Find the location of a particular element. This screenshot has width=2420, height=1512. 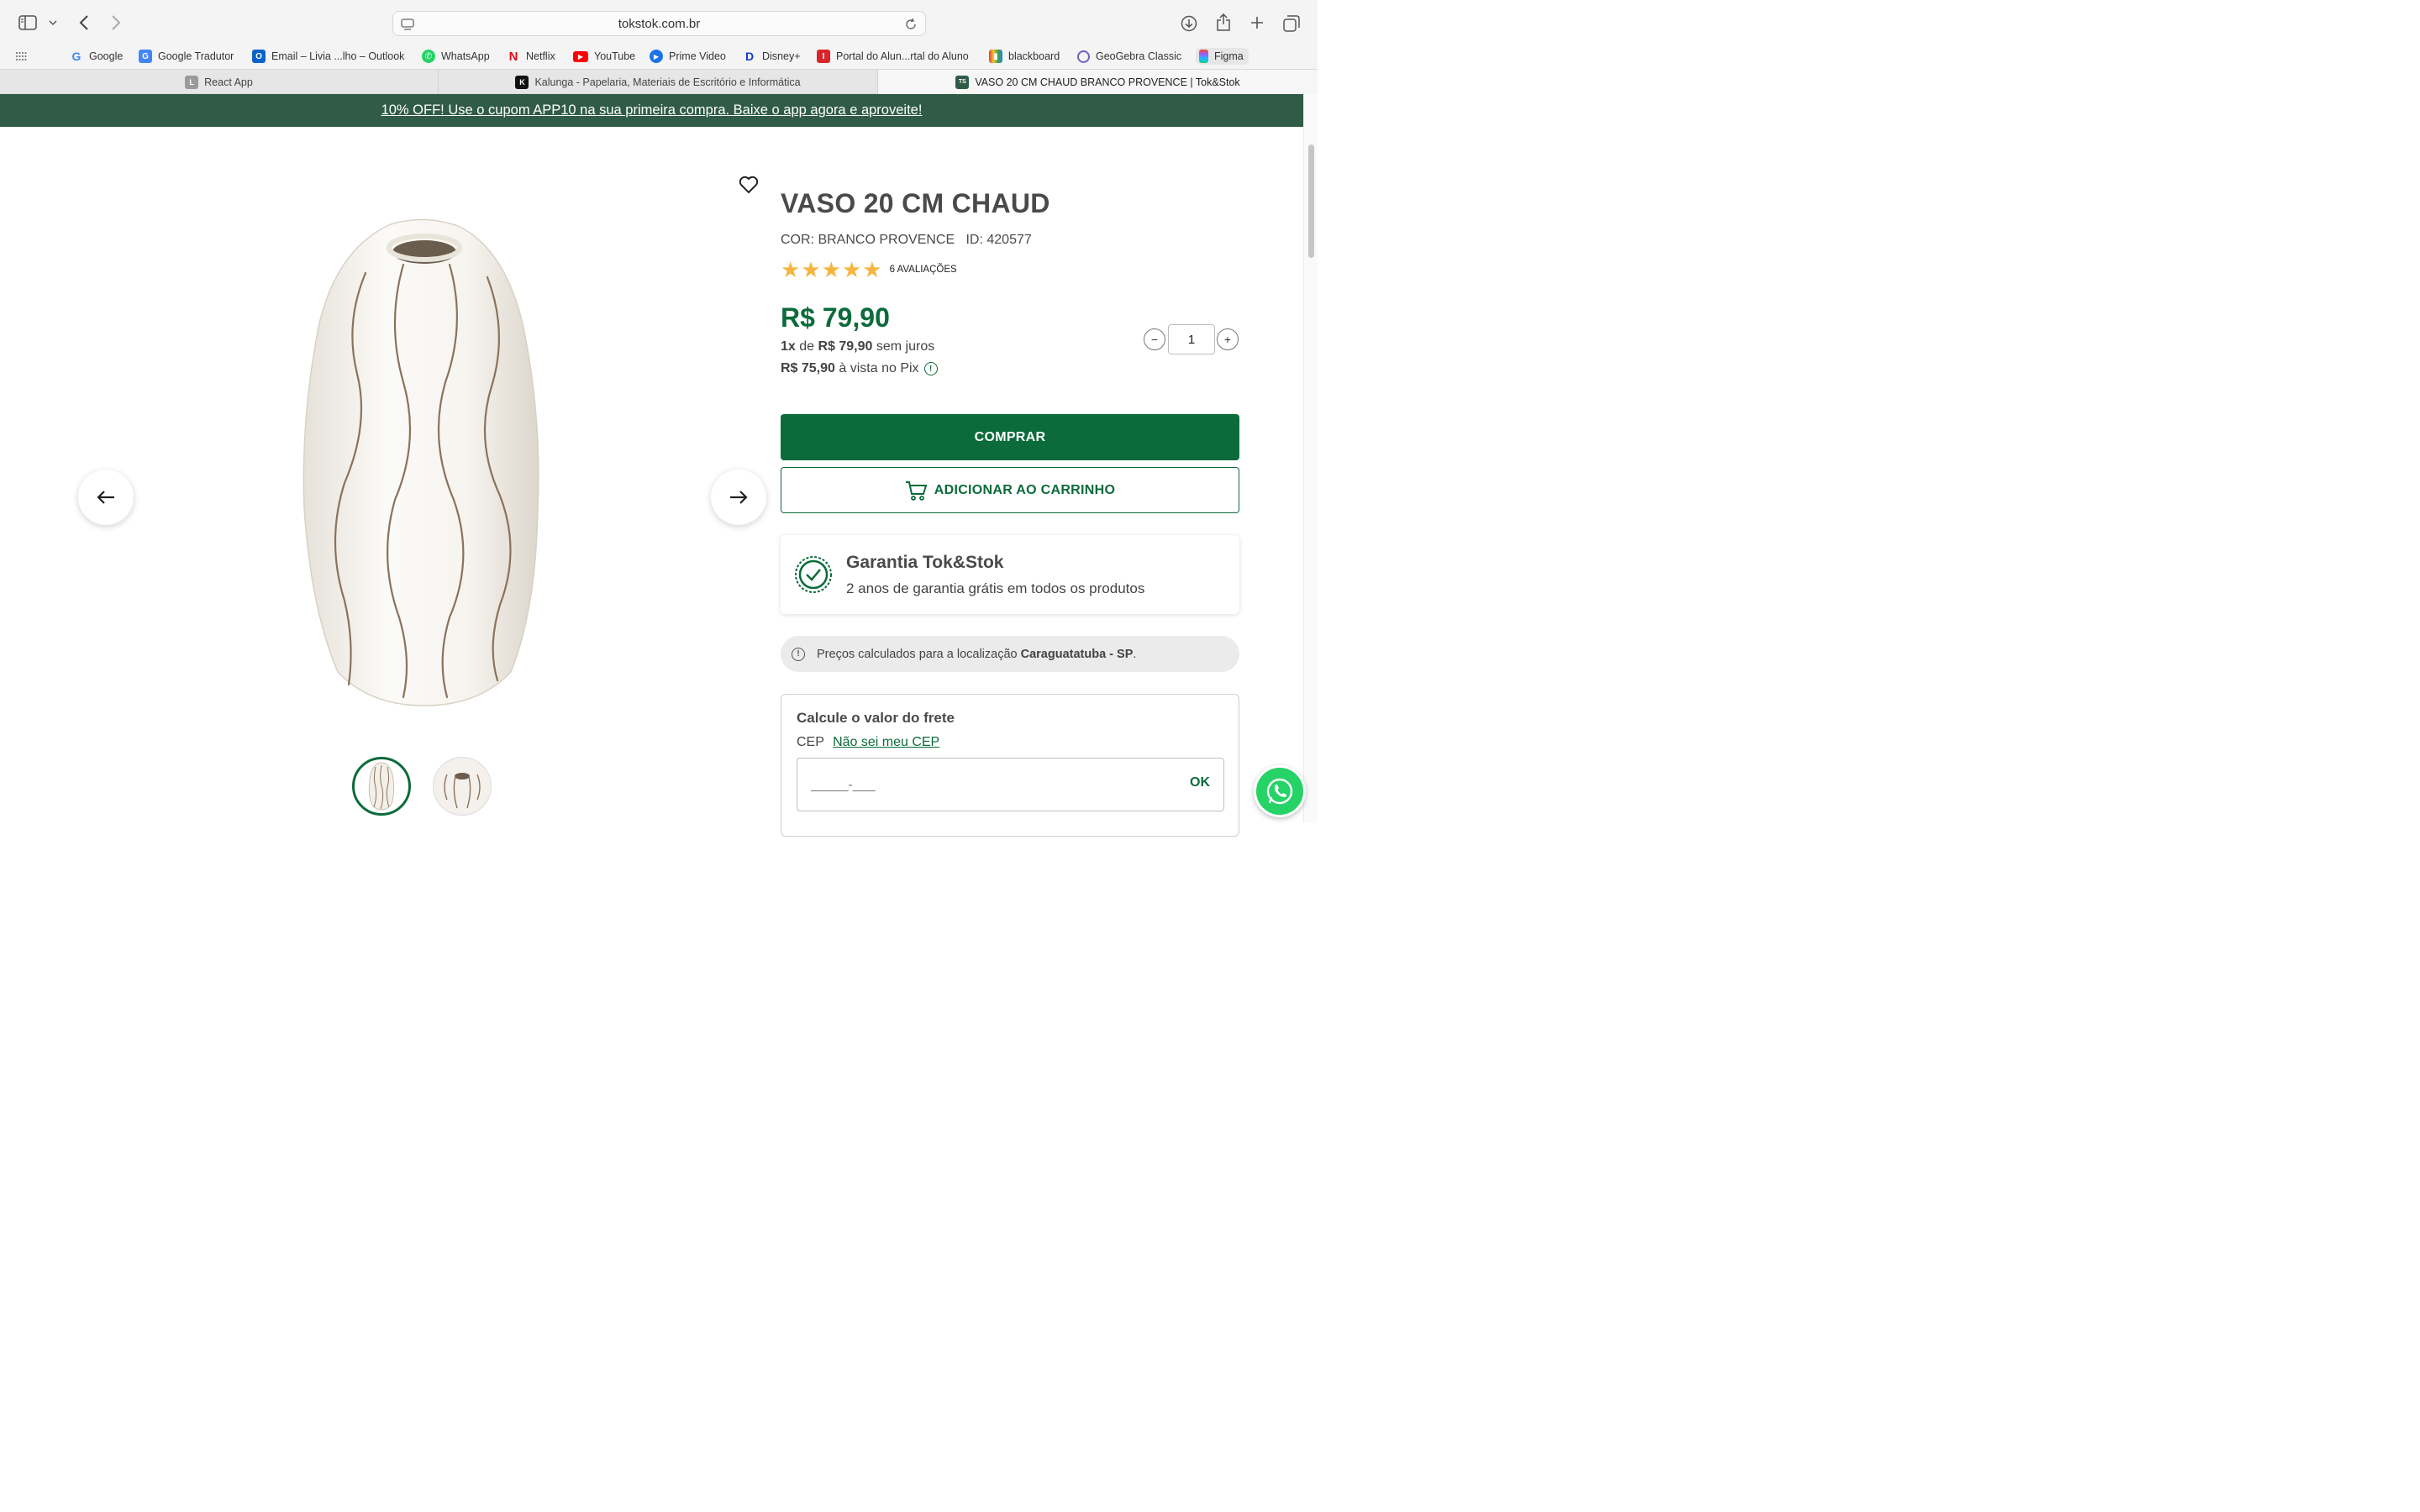

bookmark-google-translate: G Google Tradutor is located at coordinates (187, 56).